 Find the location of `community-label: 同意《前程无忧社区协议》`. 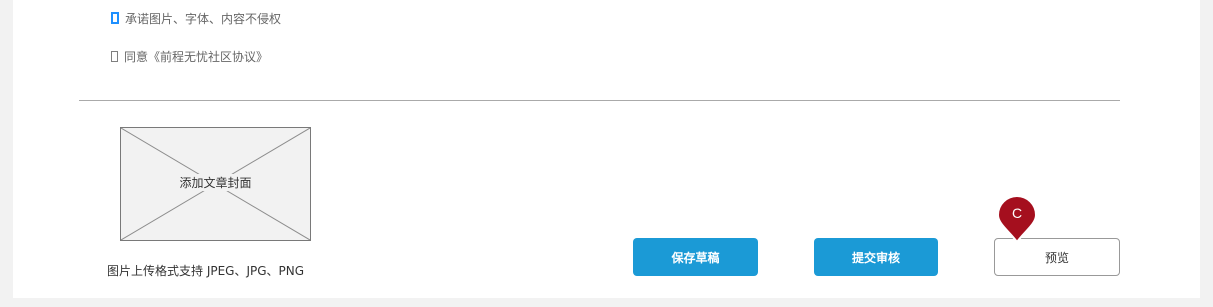

community-label: 同意《前程无忧社区协议》 is located at coordinates (196, 56).